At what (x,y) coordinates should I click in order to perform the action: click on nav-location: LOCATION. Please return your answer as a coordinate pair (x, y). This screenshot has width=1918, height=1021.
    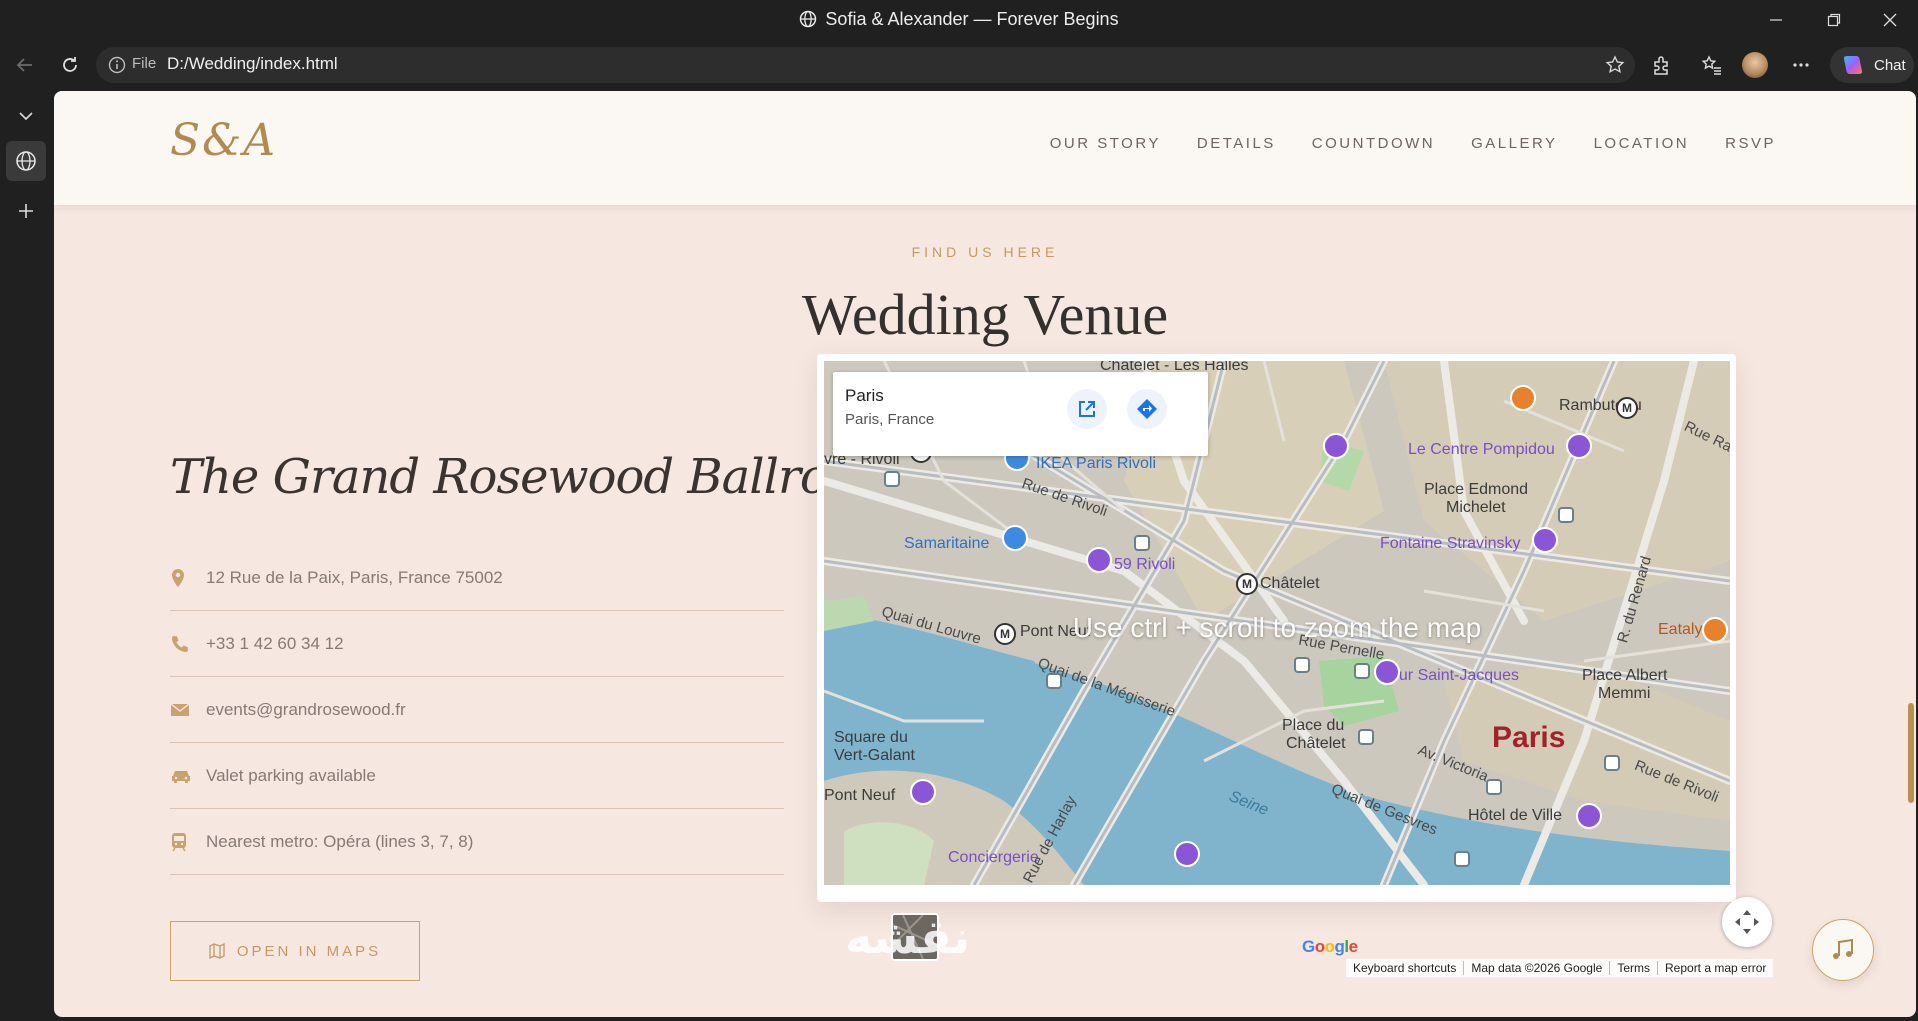
    Looking at the image, I should click on (1642, 143).